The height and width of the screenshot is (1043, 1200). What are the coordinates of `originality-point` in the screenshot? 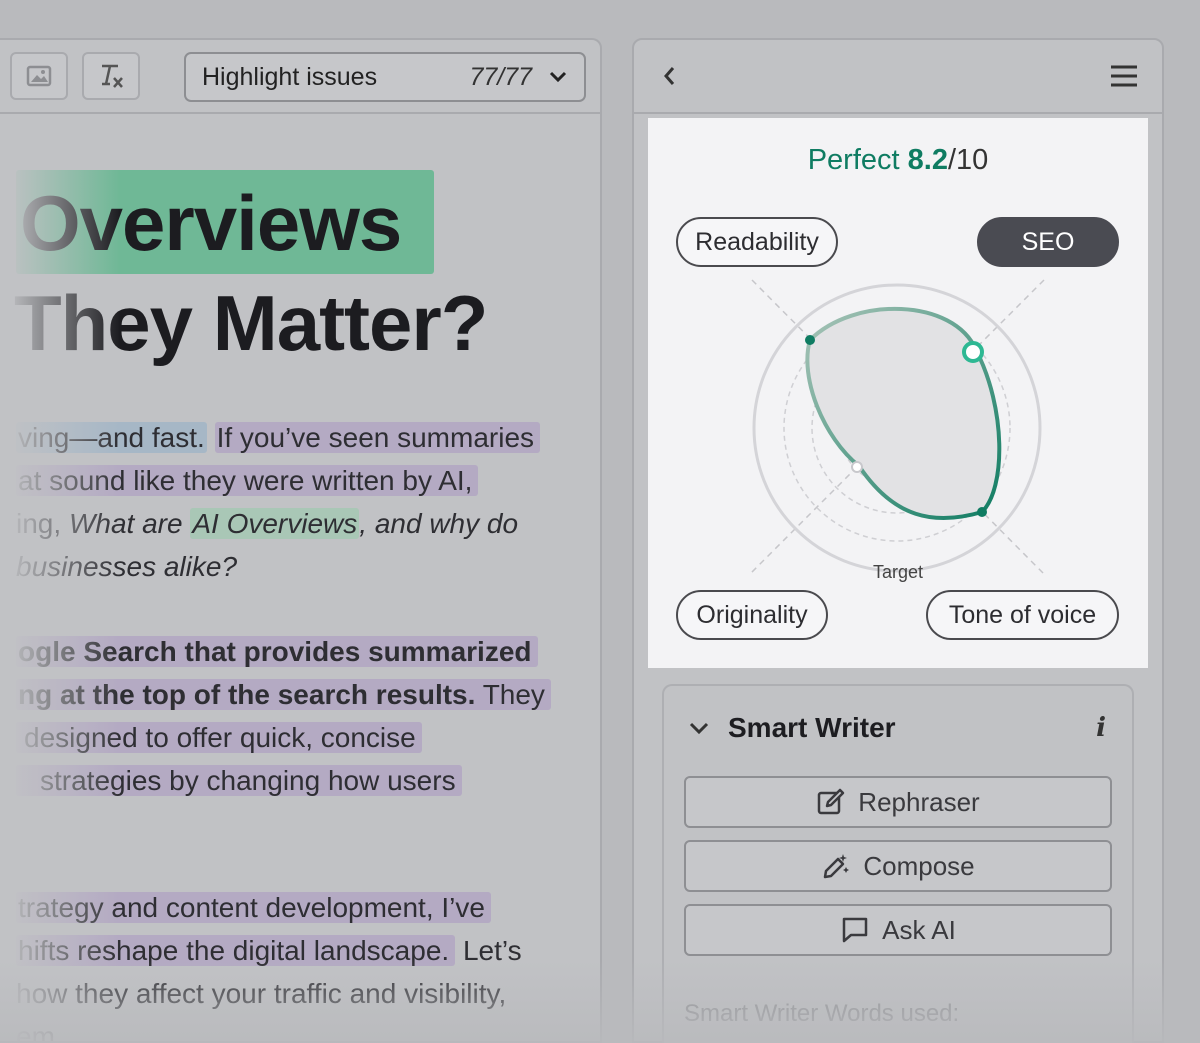 It's located at (857, 467).